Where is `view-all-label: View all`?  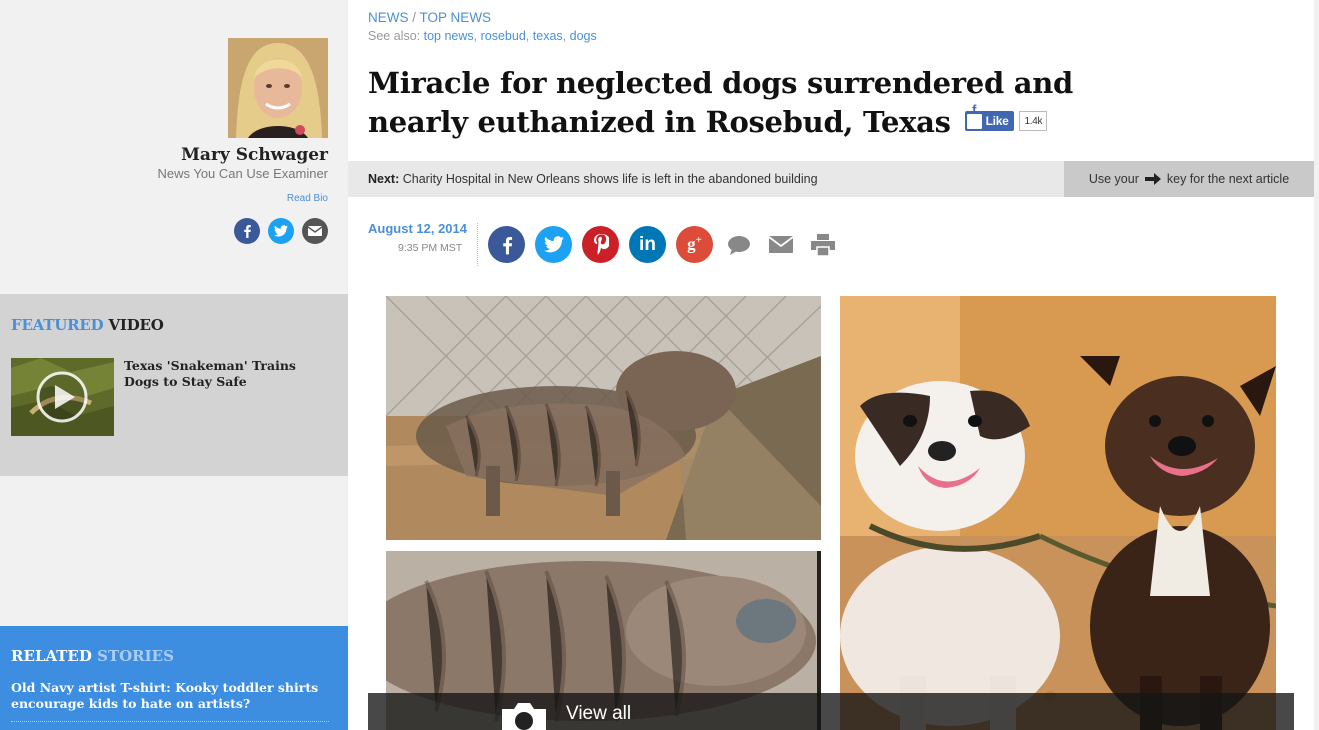
view-all-label: View all is located at coordinates (598, 714).